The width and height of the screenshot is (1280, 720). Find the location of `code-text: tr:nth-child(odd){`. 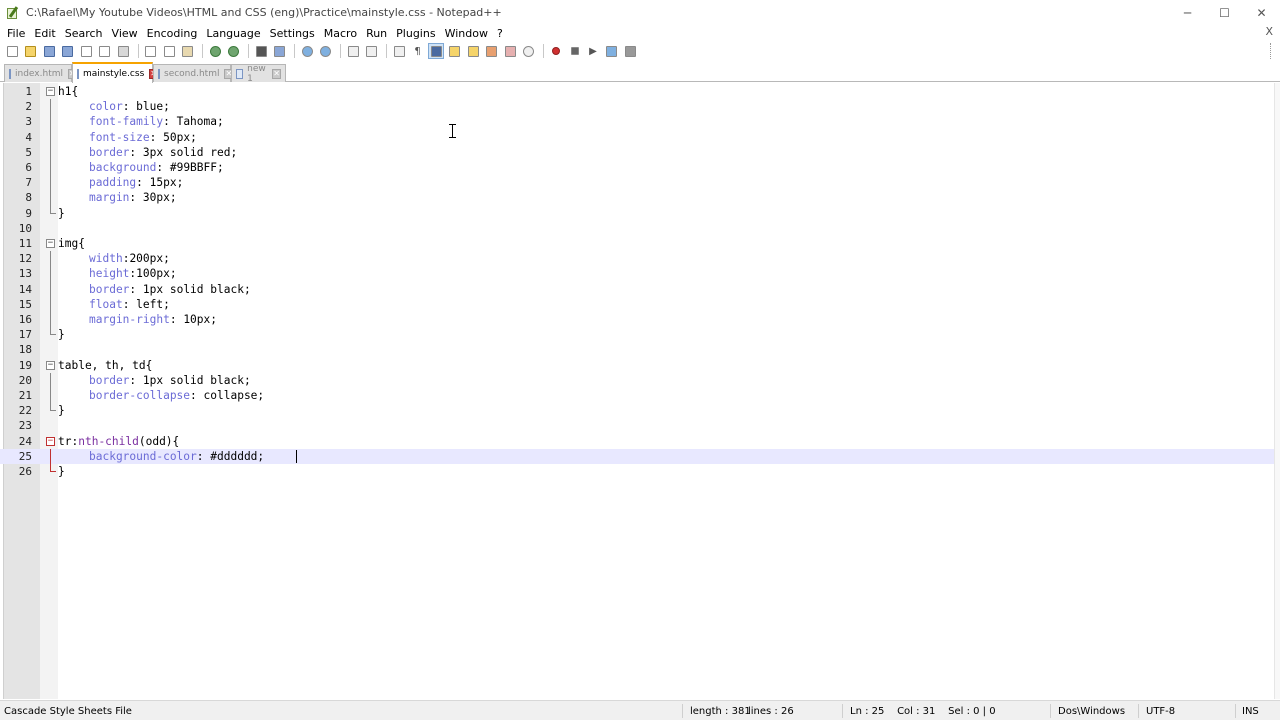

code-text: tr:nth-child(odd){ is located at coordinates (118, 441).